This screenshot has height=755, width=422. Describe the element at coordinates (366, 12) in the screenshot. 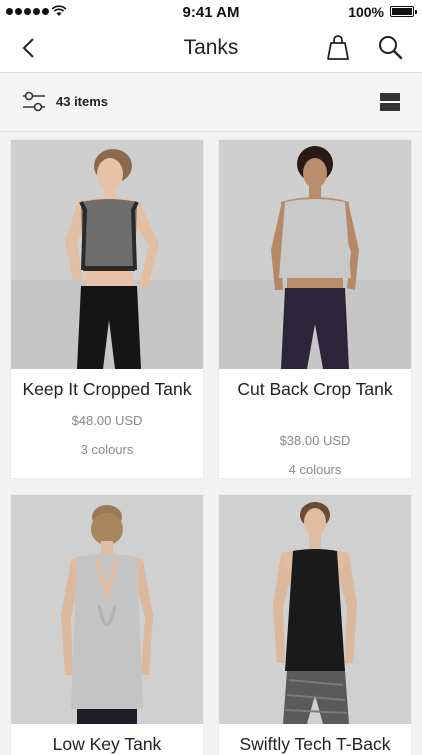

I see `battery-percentage: 100%` at that location.